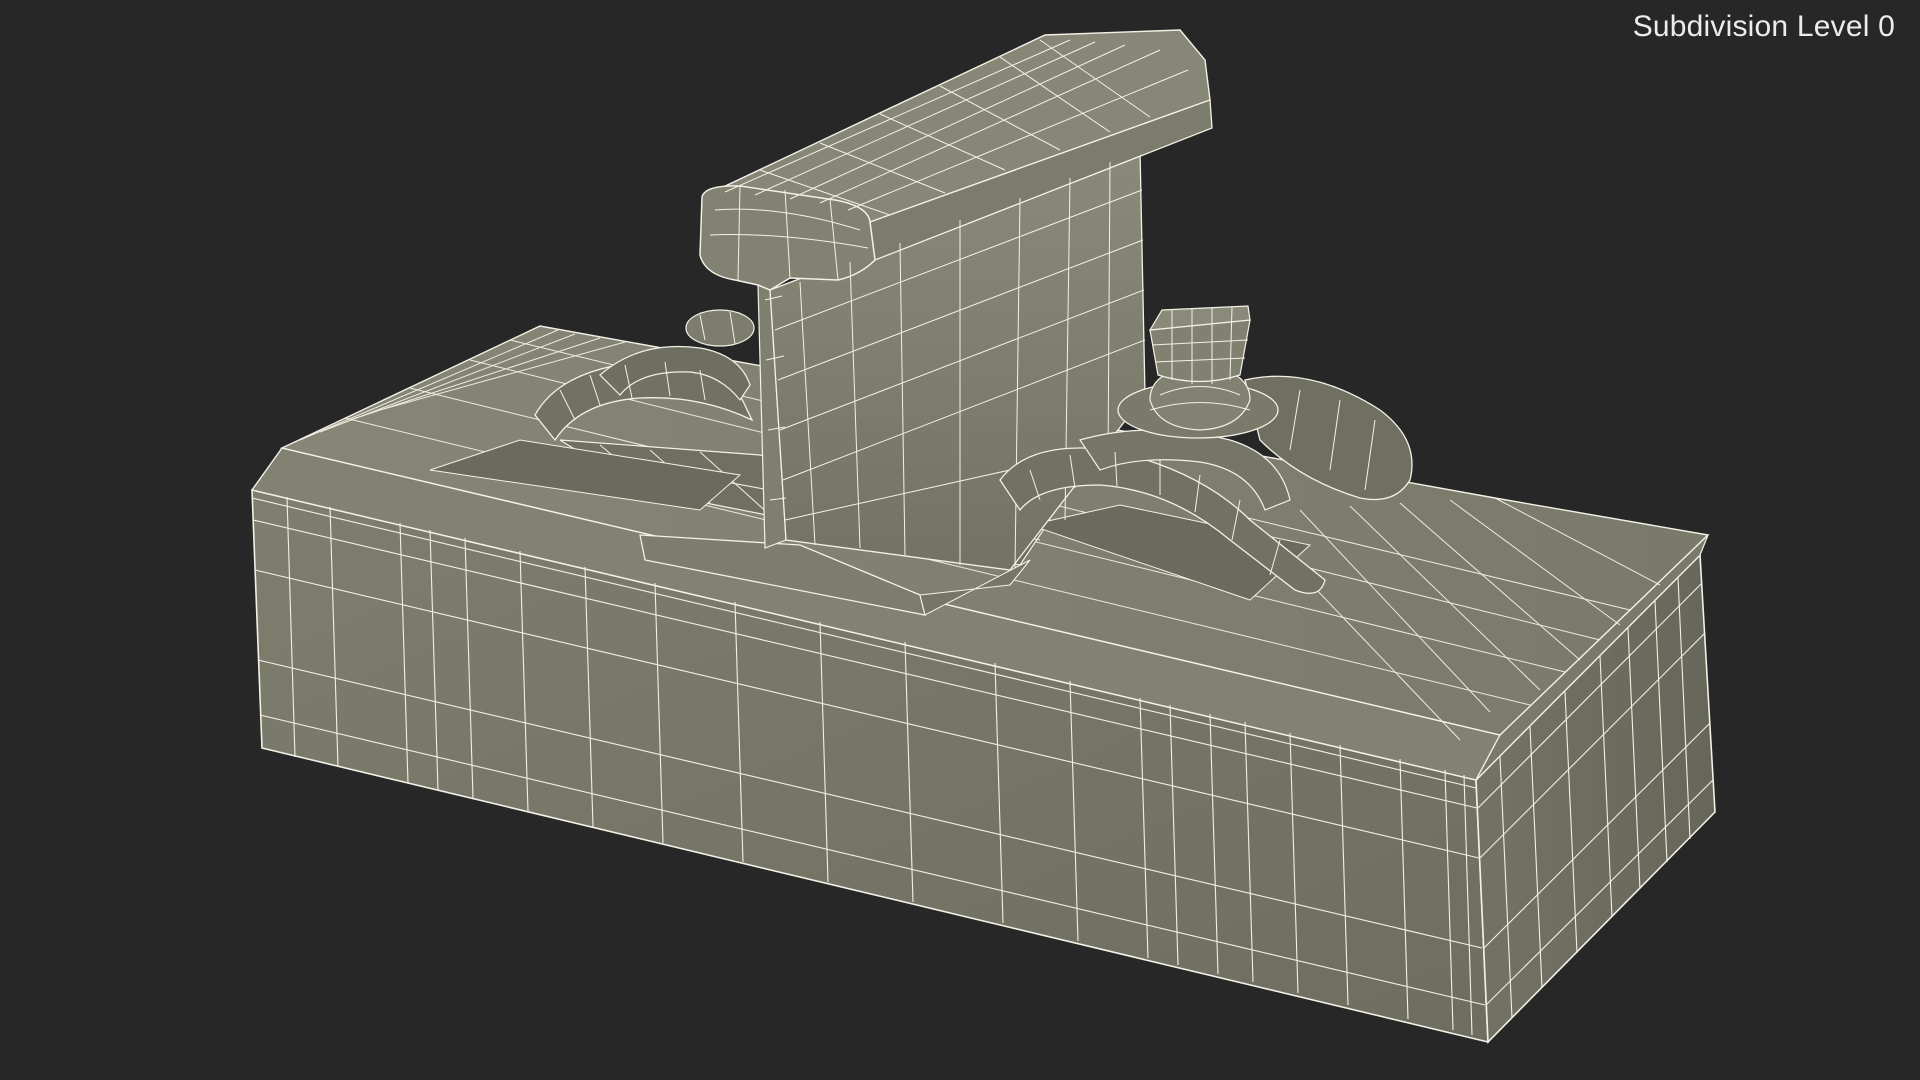  I want to click on clip-bolt-left, so click(720, 328).